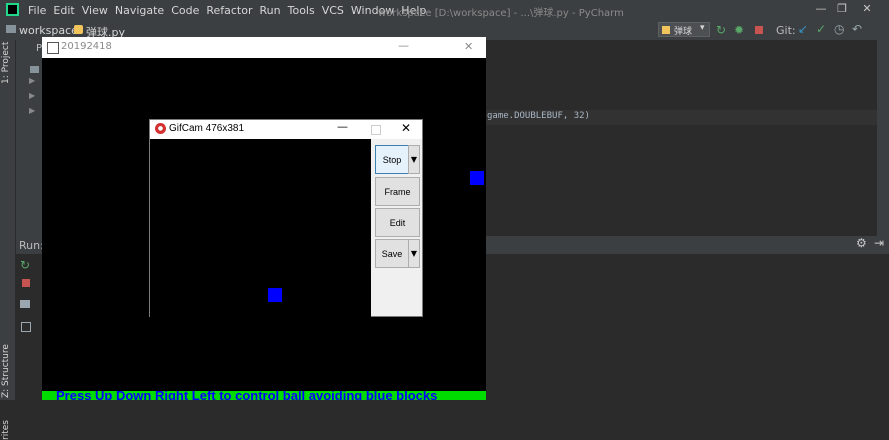 Image resolution: width=889 pixels, height=440 pixels. What do you see at coordinates (48, 30) in the screenshot?
I see `breadcrumb-project: workspace` at bounding box center [48, 30].